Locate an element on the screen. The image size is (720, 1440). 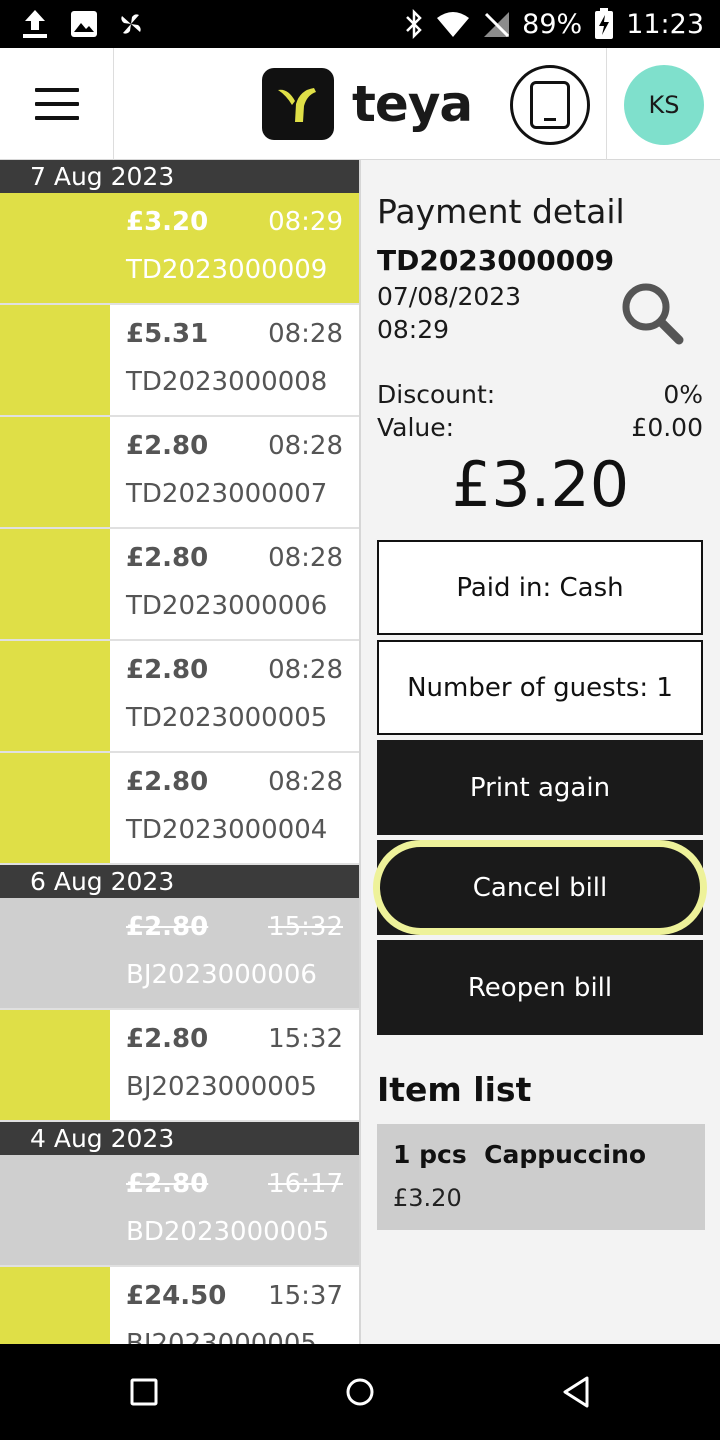
back-button is located at coordinates (576, 1392).